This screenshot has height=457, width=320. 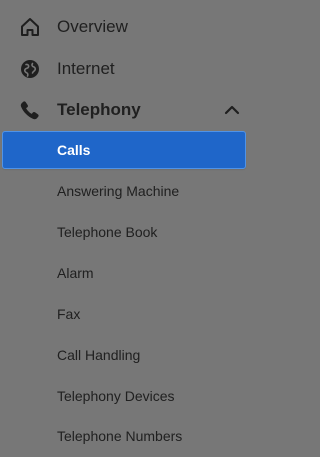 What do you see at coordinates (99, 109) in the screenshot?
I see `nav-item-label: Telephony` at bounding box center [99, 109].